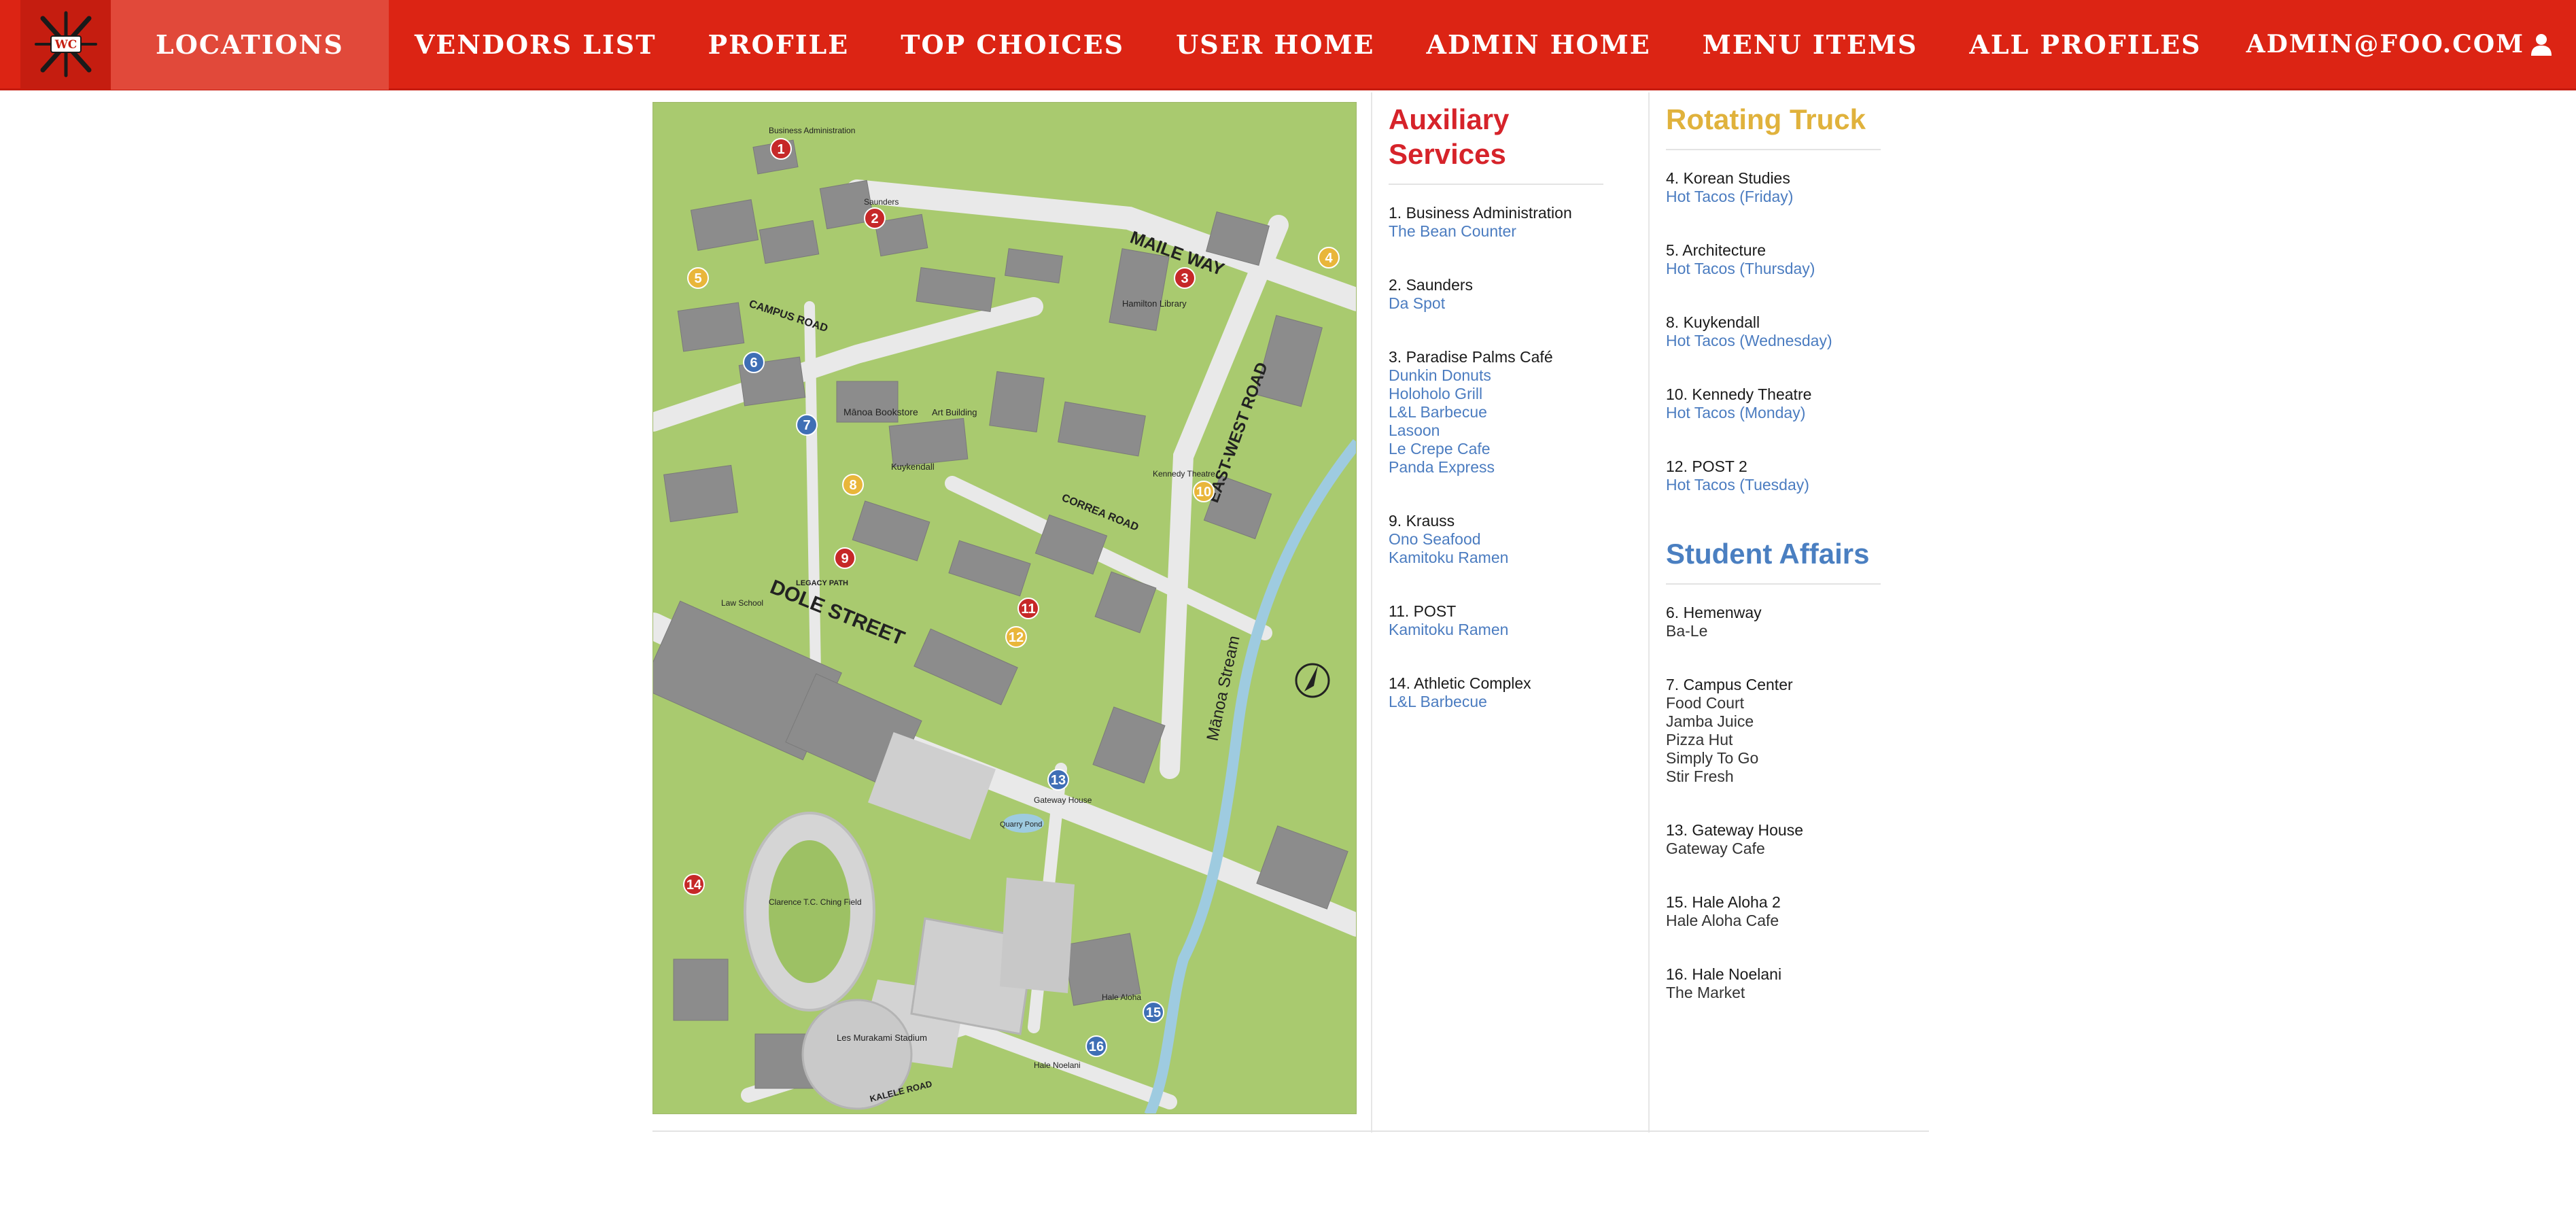  What do you see at coordinates (1728, 178) in the screenshot?
I see `location-name: 4. Korean Studies` at bounding box center [1728, 178].